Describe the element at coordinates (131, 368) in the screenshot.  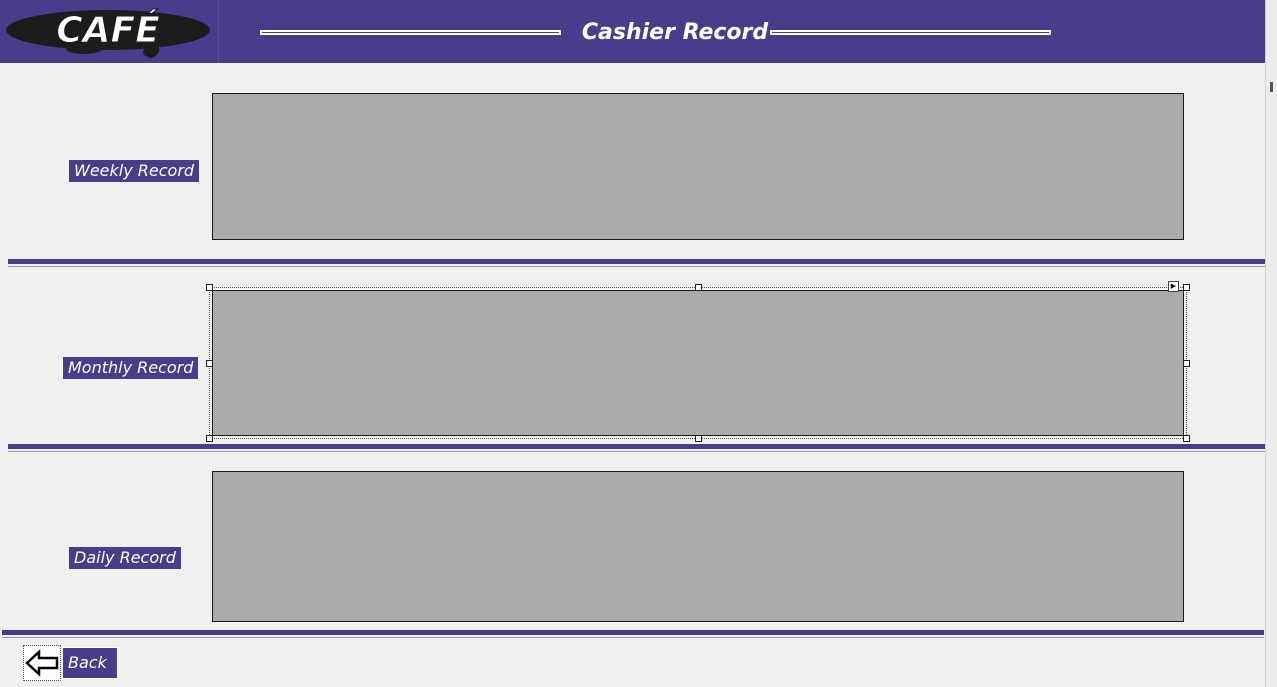
I see `monthly-record-label: Monthly Record` at that location.